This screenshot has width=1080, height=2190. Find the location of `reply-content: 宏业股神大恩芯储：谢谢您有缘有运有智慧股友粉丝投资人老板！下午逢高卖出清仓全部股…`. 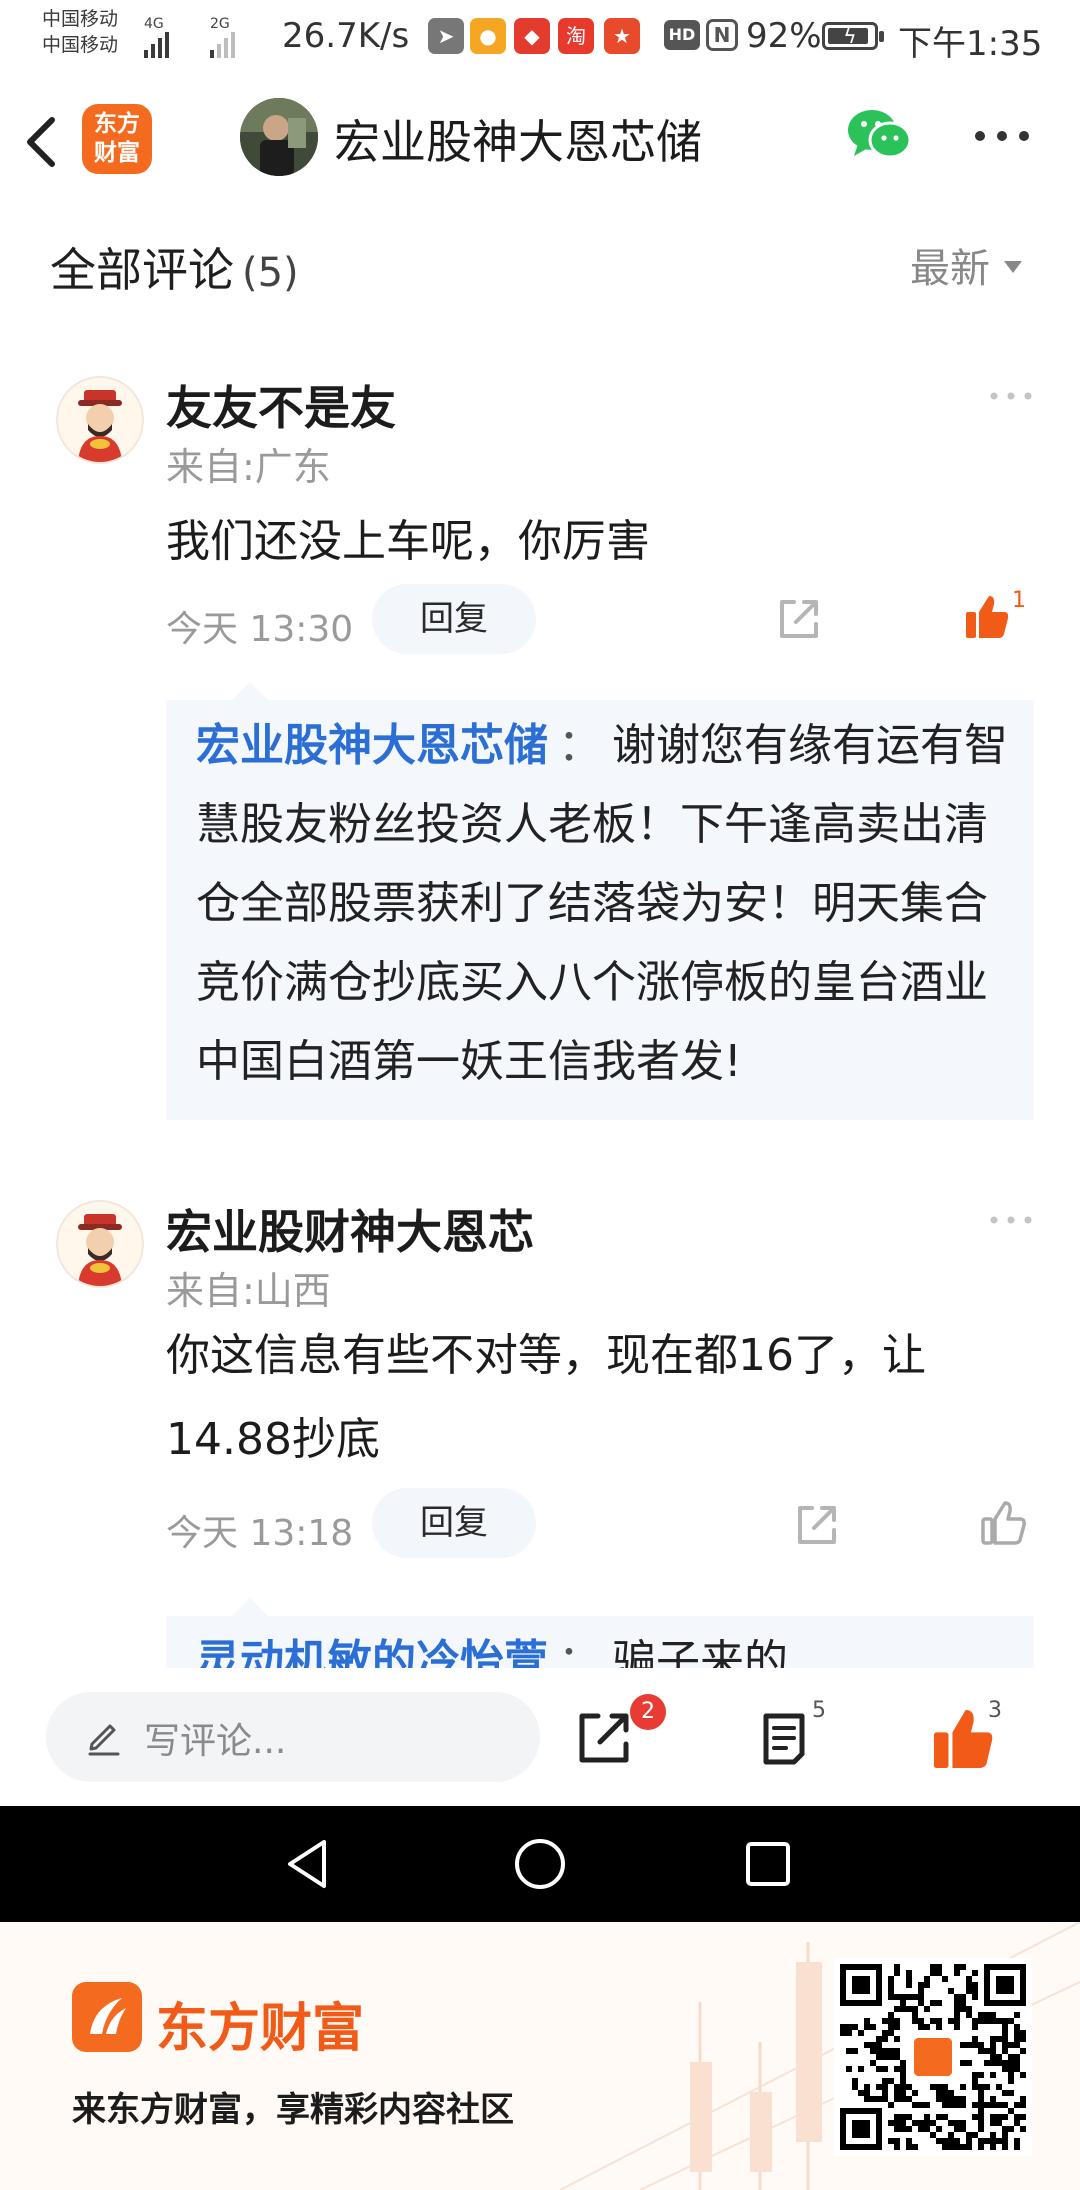

reply-content: 宏业股神大恩芯储：谢谢您有缘有运有智慧股友粉丝投资人老板！下午逢高卖出清仓全部股… is located at coordinates (600, 900).